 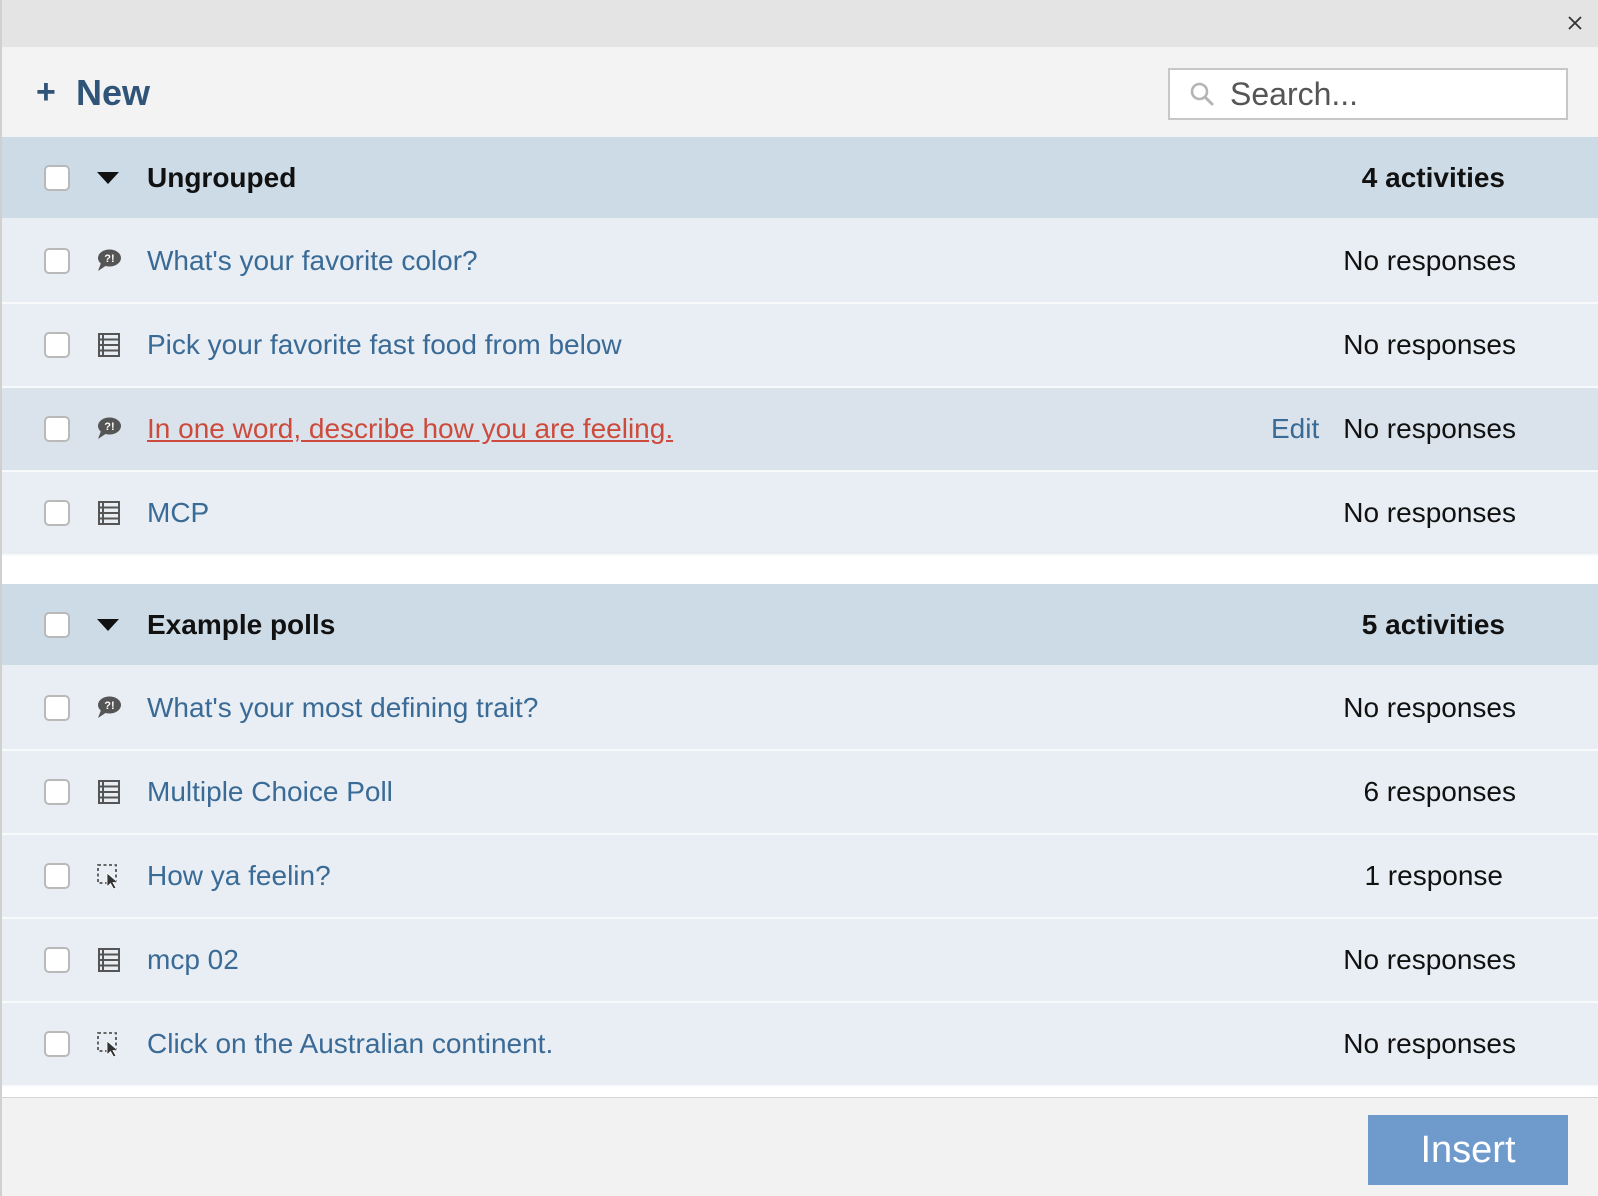 I want to click on footer-bar: Insert, so click(x=799, y=1146).